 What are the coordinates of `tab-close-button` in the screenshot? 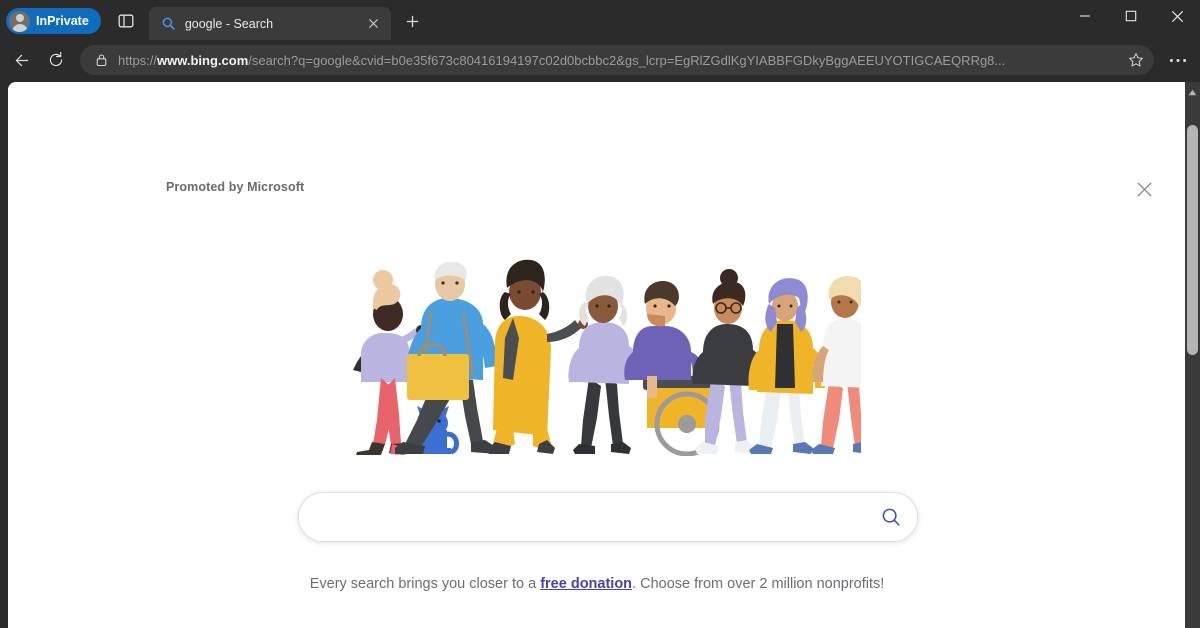 It's located at (373, 23).